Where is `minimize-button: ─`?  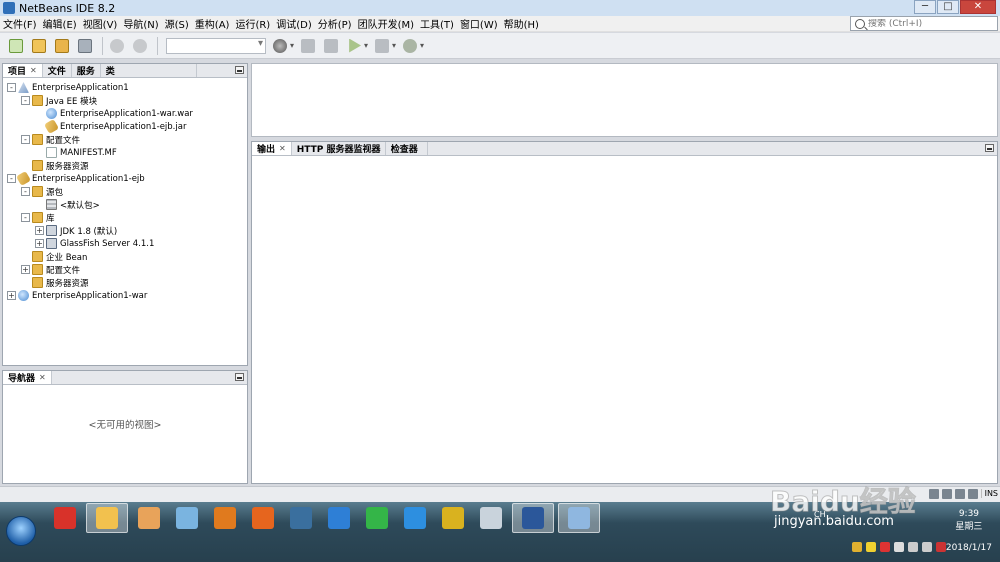
minimize-button: ─ is located at coordinates (925, 7).